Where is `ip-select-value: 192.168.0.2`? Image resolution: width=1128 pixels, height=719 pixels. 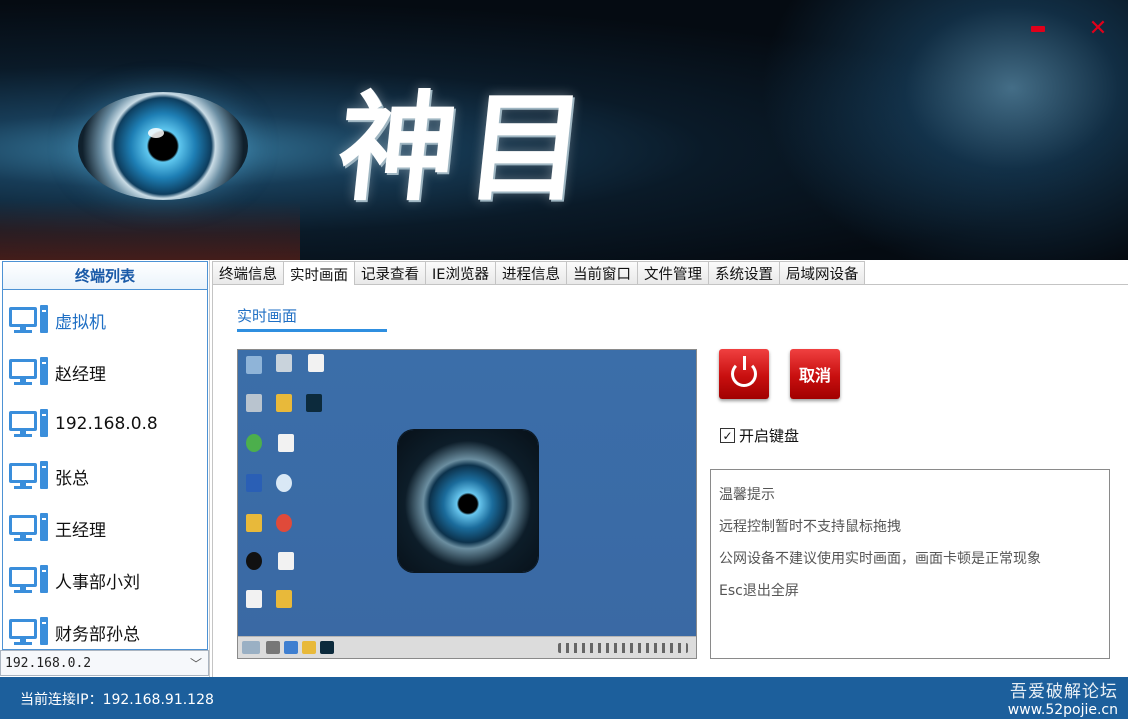
ip-select-value: 192.168.0.2 is located at coordinates (48, 663).